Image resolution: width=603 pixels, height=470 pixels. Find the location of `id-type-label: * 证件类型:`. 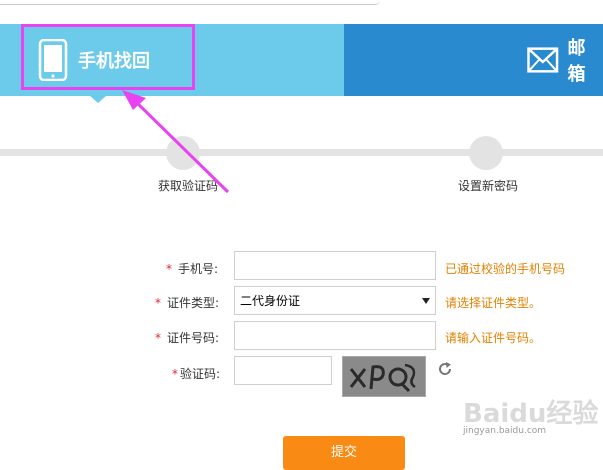

id-type-label: * 证件类型: is located at coordinates (187, 303).